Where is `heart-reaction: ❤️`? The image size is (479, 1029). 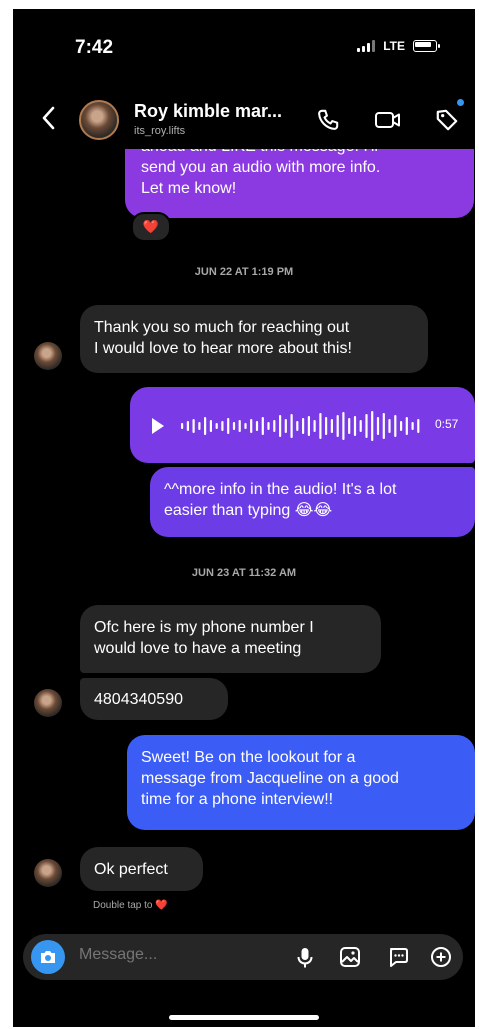
heart-reaction: ❤️ is located at coordinates (151, 226).